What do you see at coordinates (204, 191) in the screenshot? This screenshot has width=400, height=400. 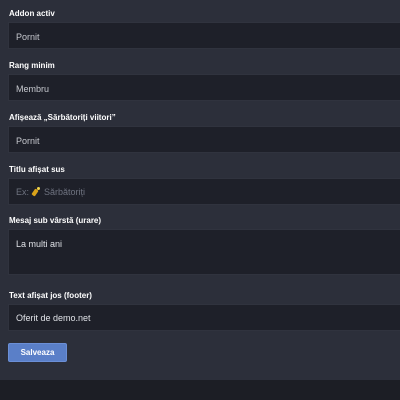 I see `top-title-input: Ex: Sărbătoriți` at bounding box center [204, 191].